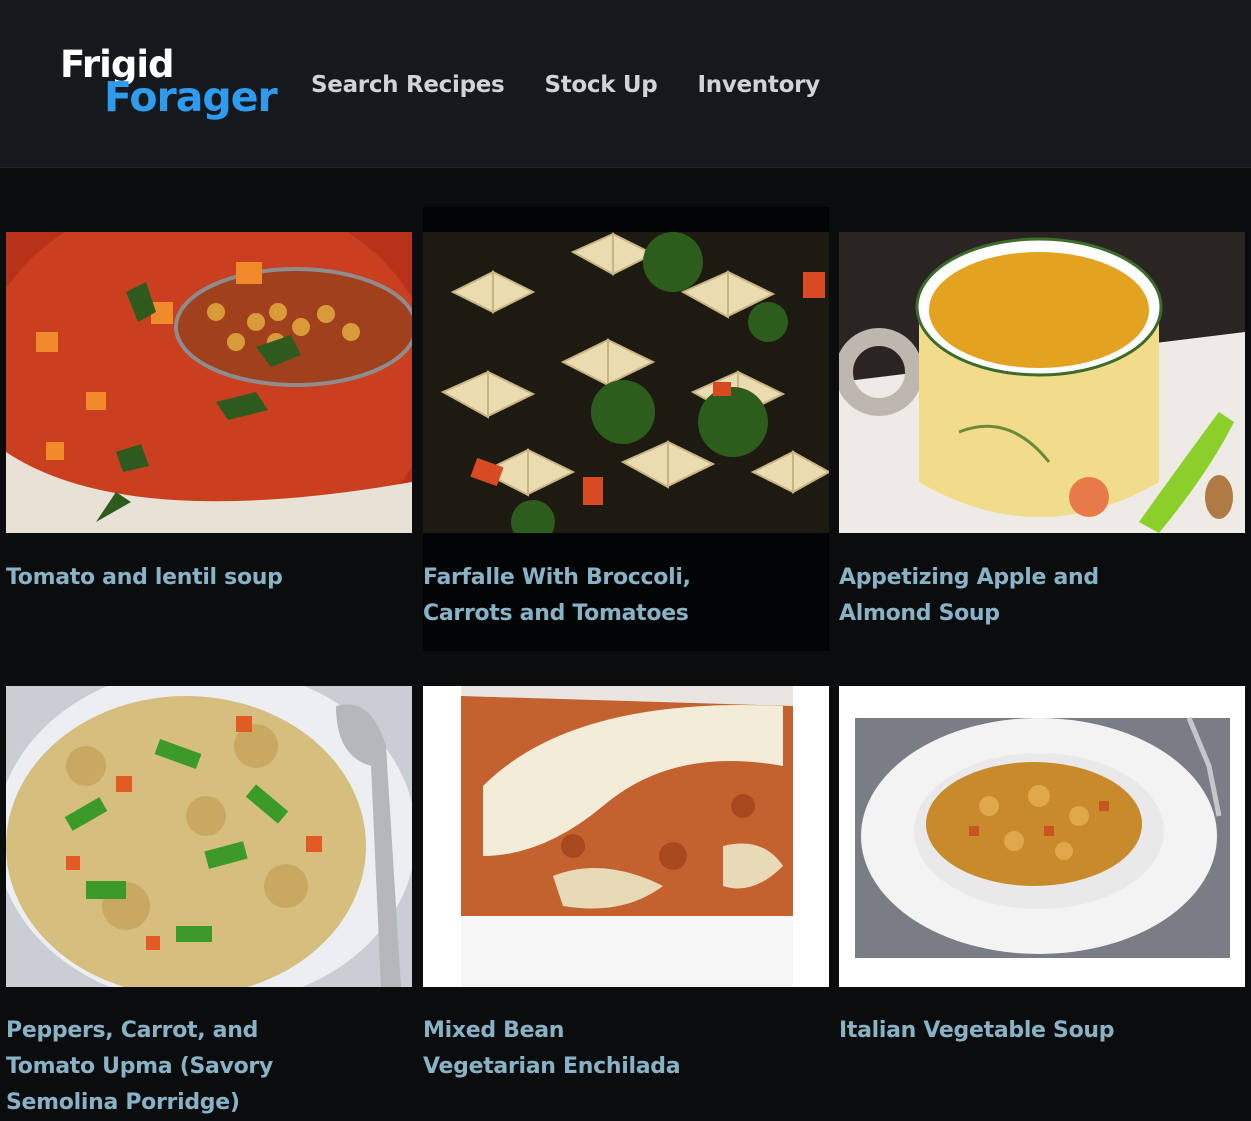  I want to click on recipe-title-italian-vegetable-soup: Italian Vegetable Soup, so click(979, 1031).